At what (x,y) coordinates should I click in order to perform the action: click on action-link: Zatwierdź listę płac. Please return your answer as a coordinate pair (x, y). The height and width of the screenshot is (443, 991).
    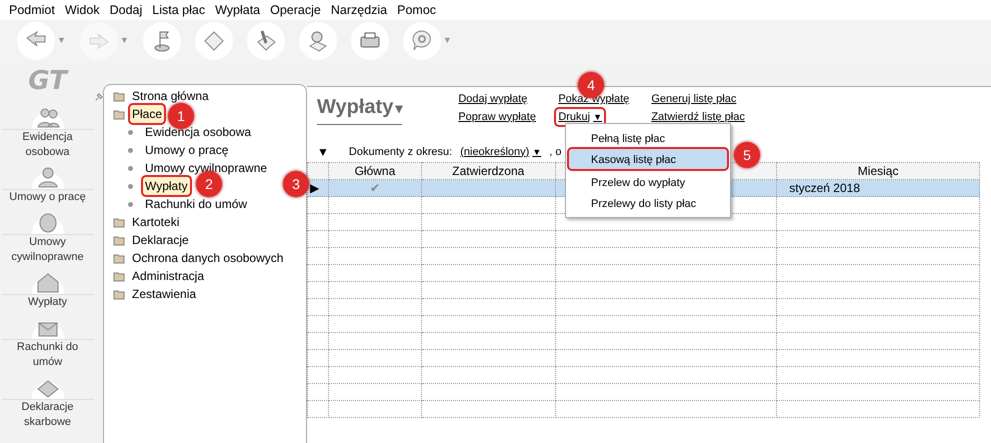
    Looking at the image, I should click on (698, 116).